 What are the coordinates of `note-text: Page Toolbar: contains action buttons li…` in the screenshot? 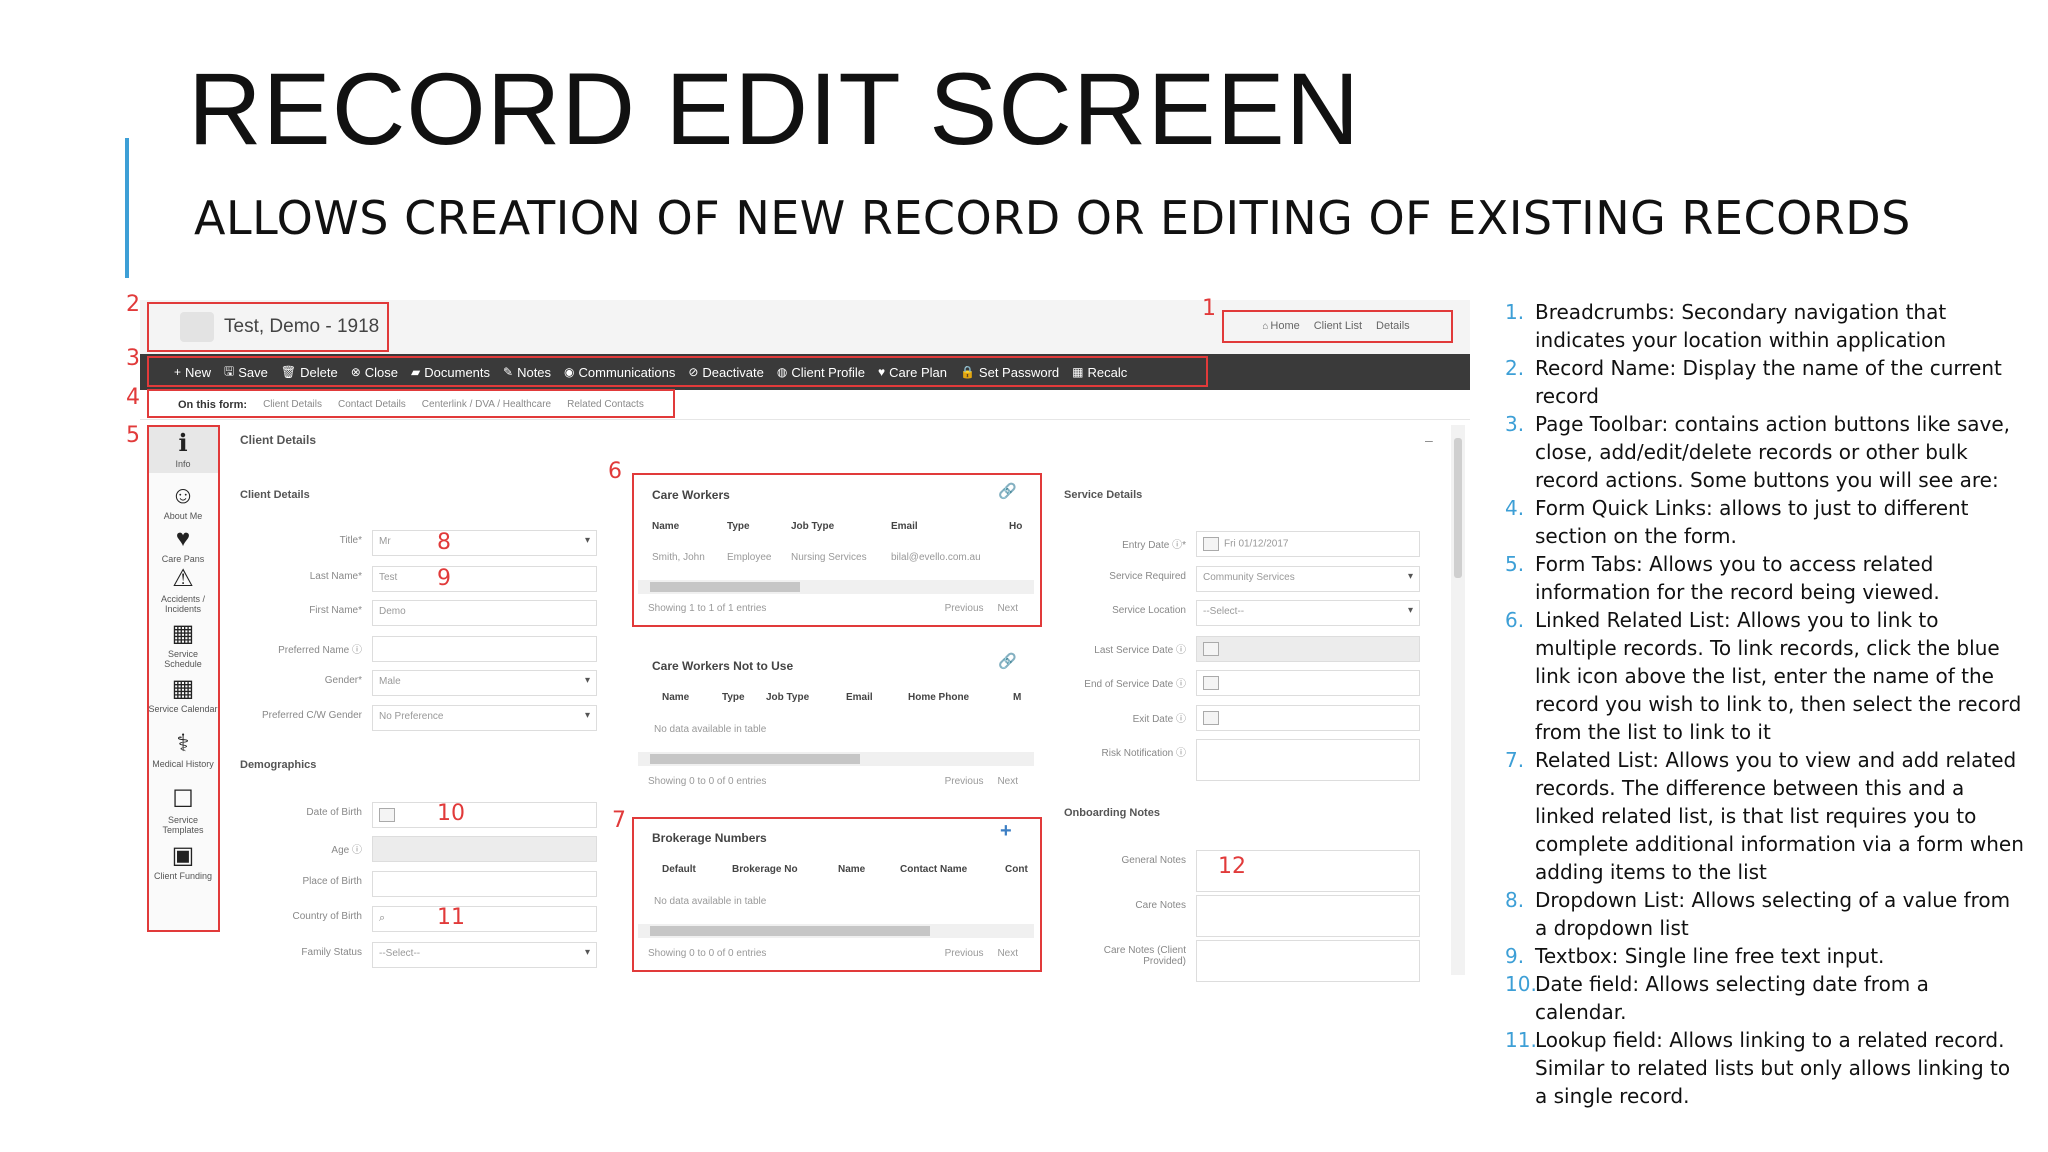 It's located at (1773, 452).